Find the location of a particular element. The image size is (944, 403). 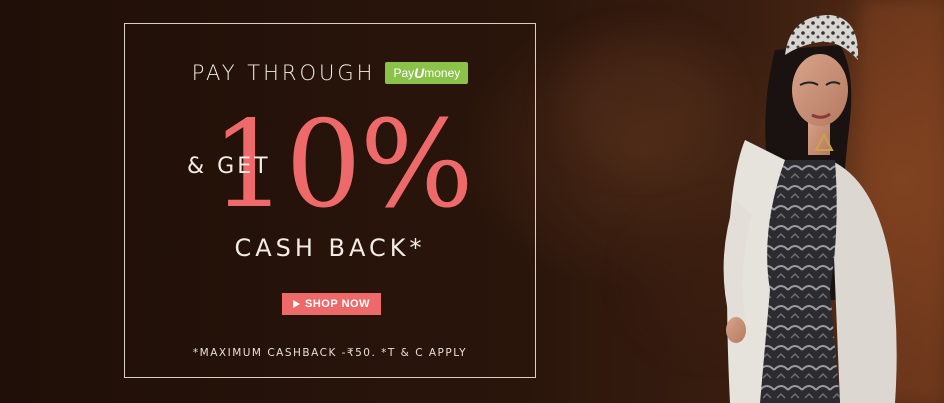

payumoney-logo: Pay Umoney is located at coordinates (427, 73).